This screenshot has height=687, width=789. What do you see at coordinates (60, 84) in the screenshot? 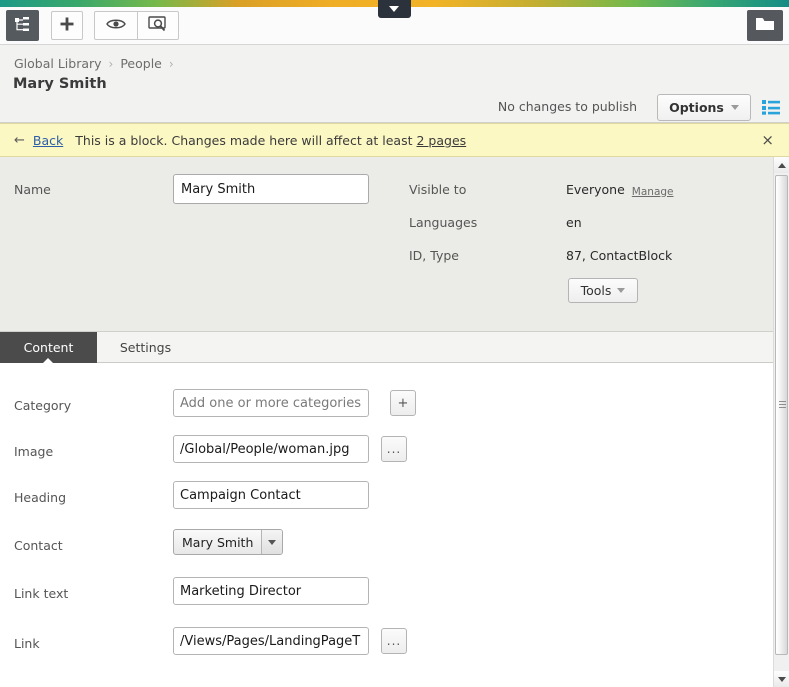
I see `page-title: Mary Smith` at bounding box center [60, 84].